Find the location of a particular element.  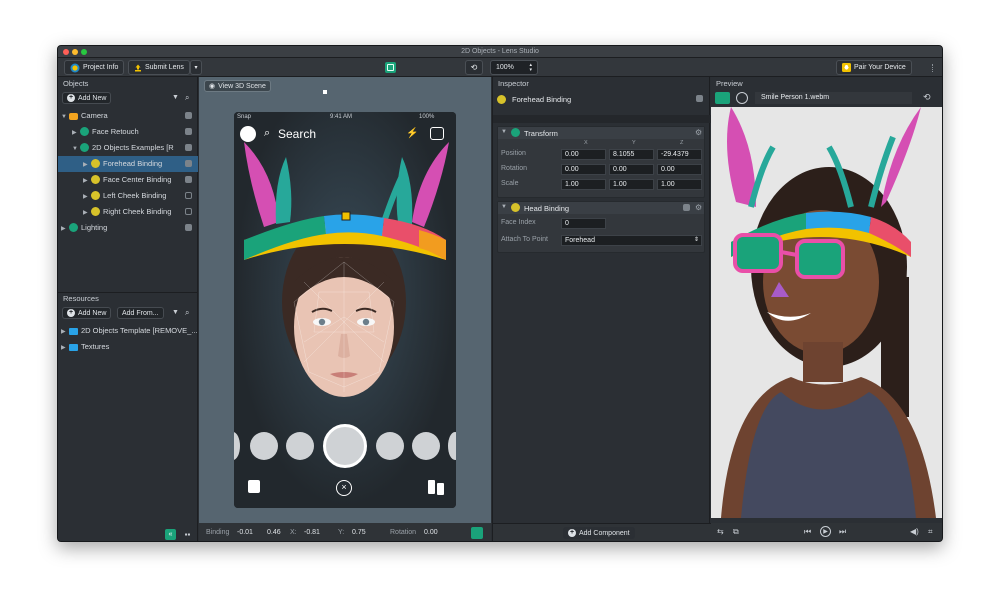

avatar is located at coordinates (248, 134).